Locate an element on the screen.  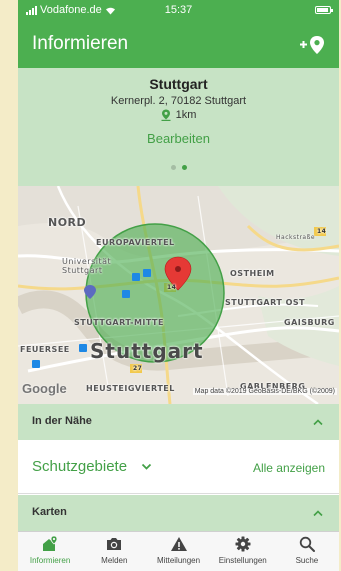
map-label-nord: NORD is located at coordinates (67, 222).